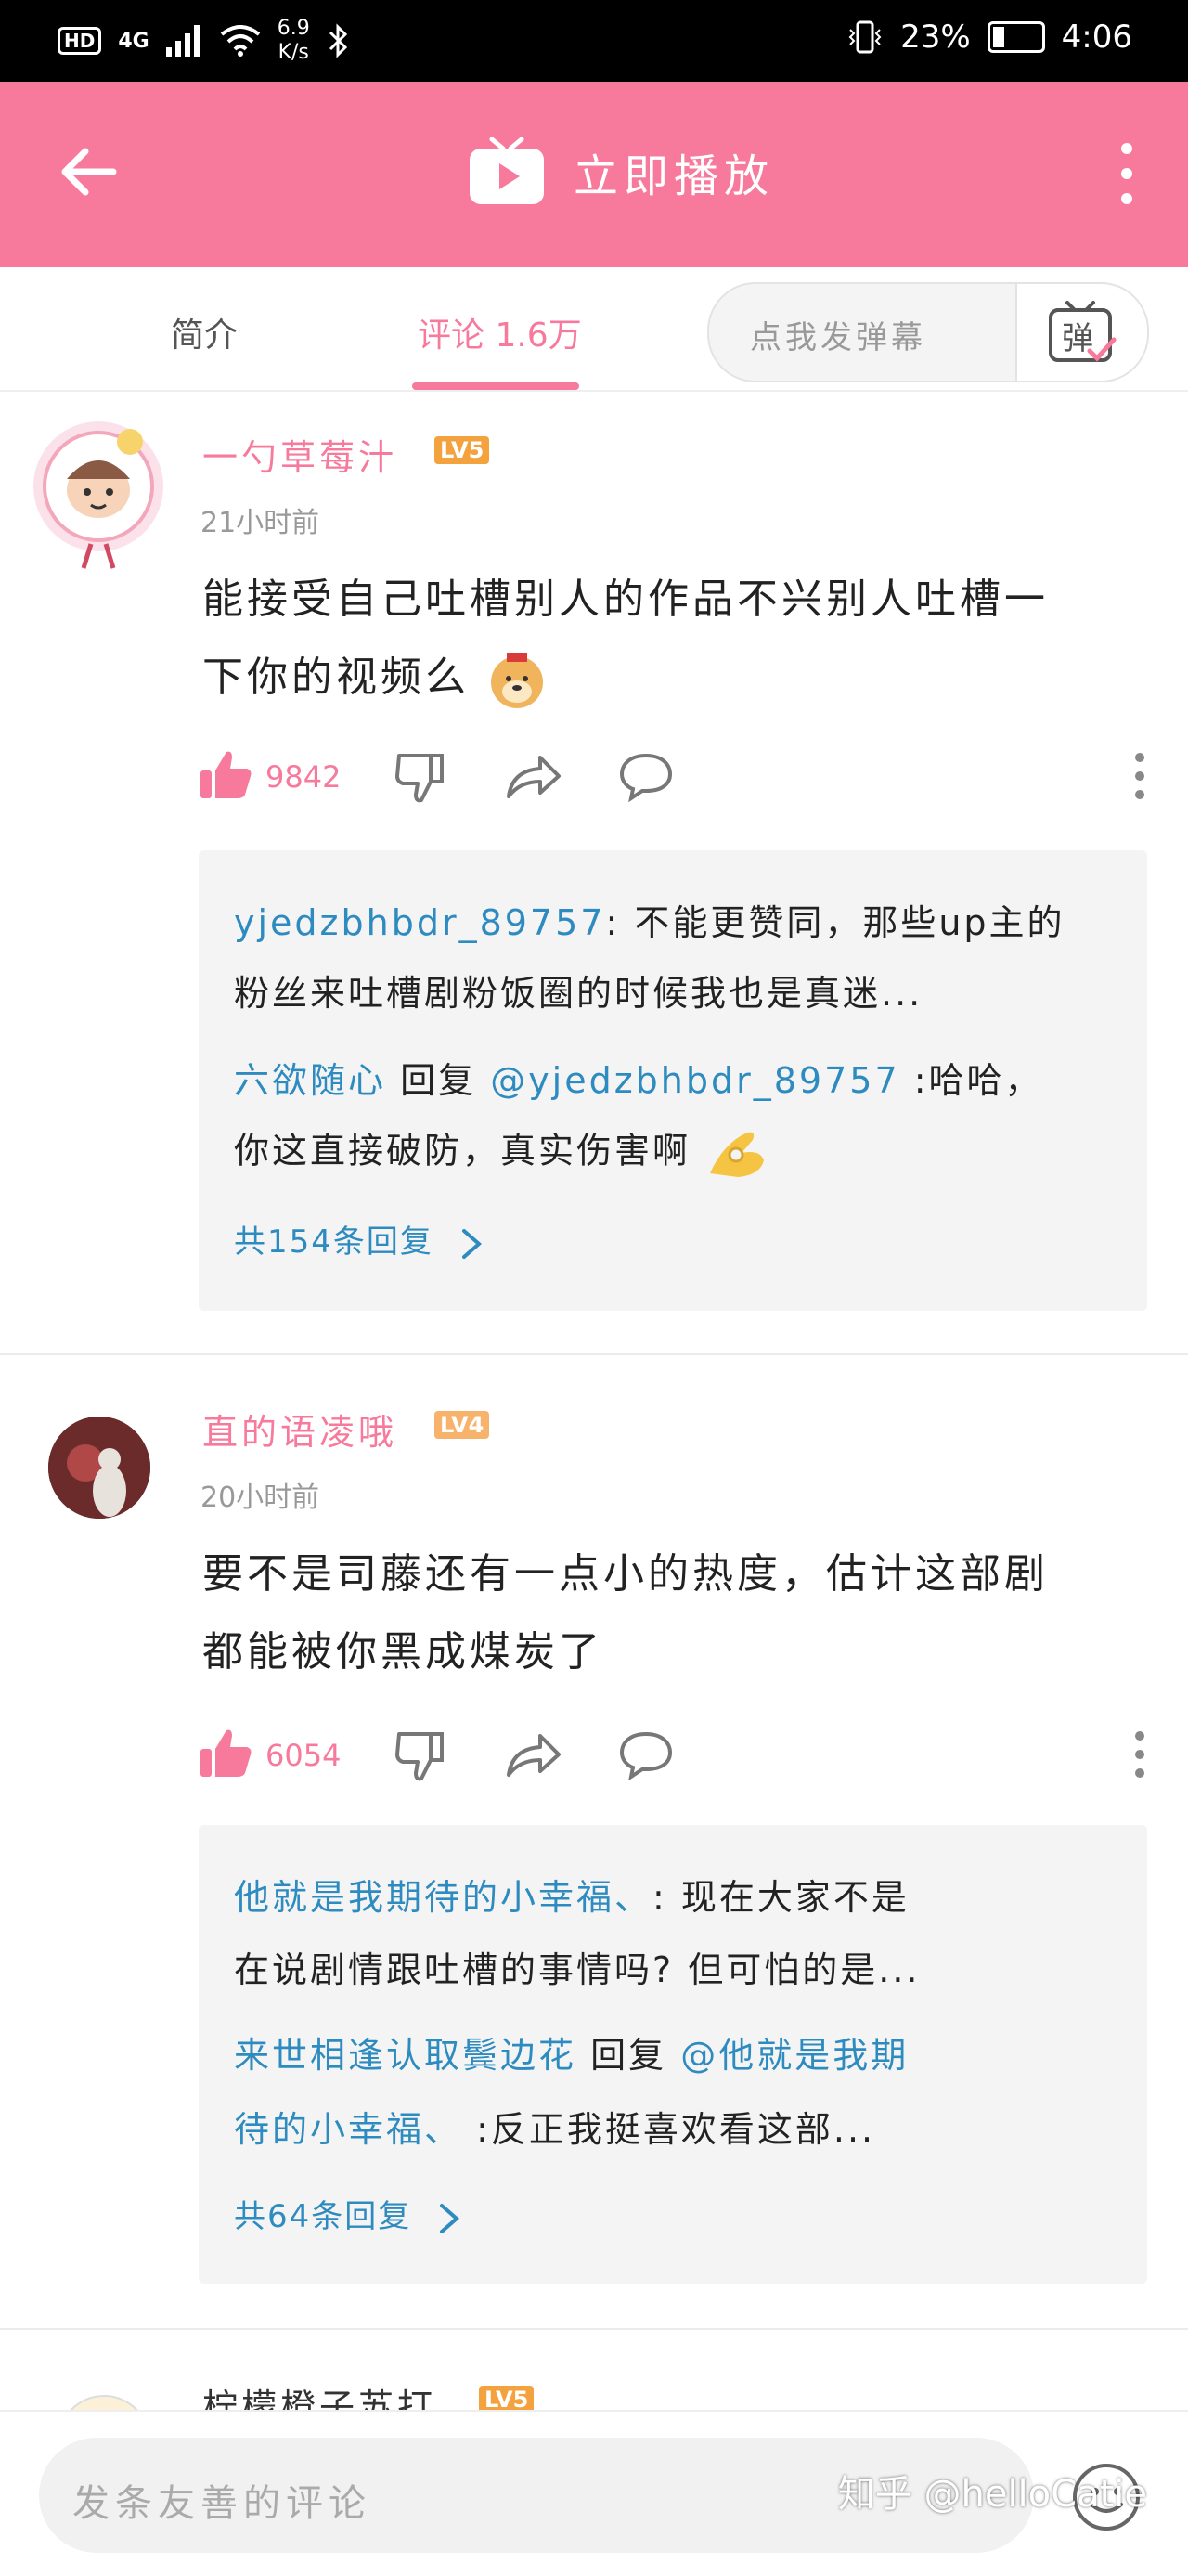 This screenshot has height=2576, width=1188. I want to click on comment-username: 柠檬橙子苏打, so click(319, 2396).